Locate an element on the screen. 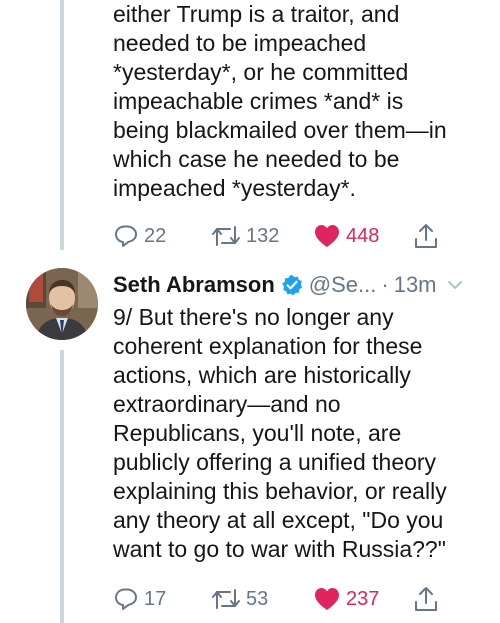 Image resolution: width=500 pixels, height=623 pixels. verified-badge-icon is located at coordinates (292, 285).